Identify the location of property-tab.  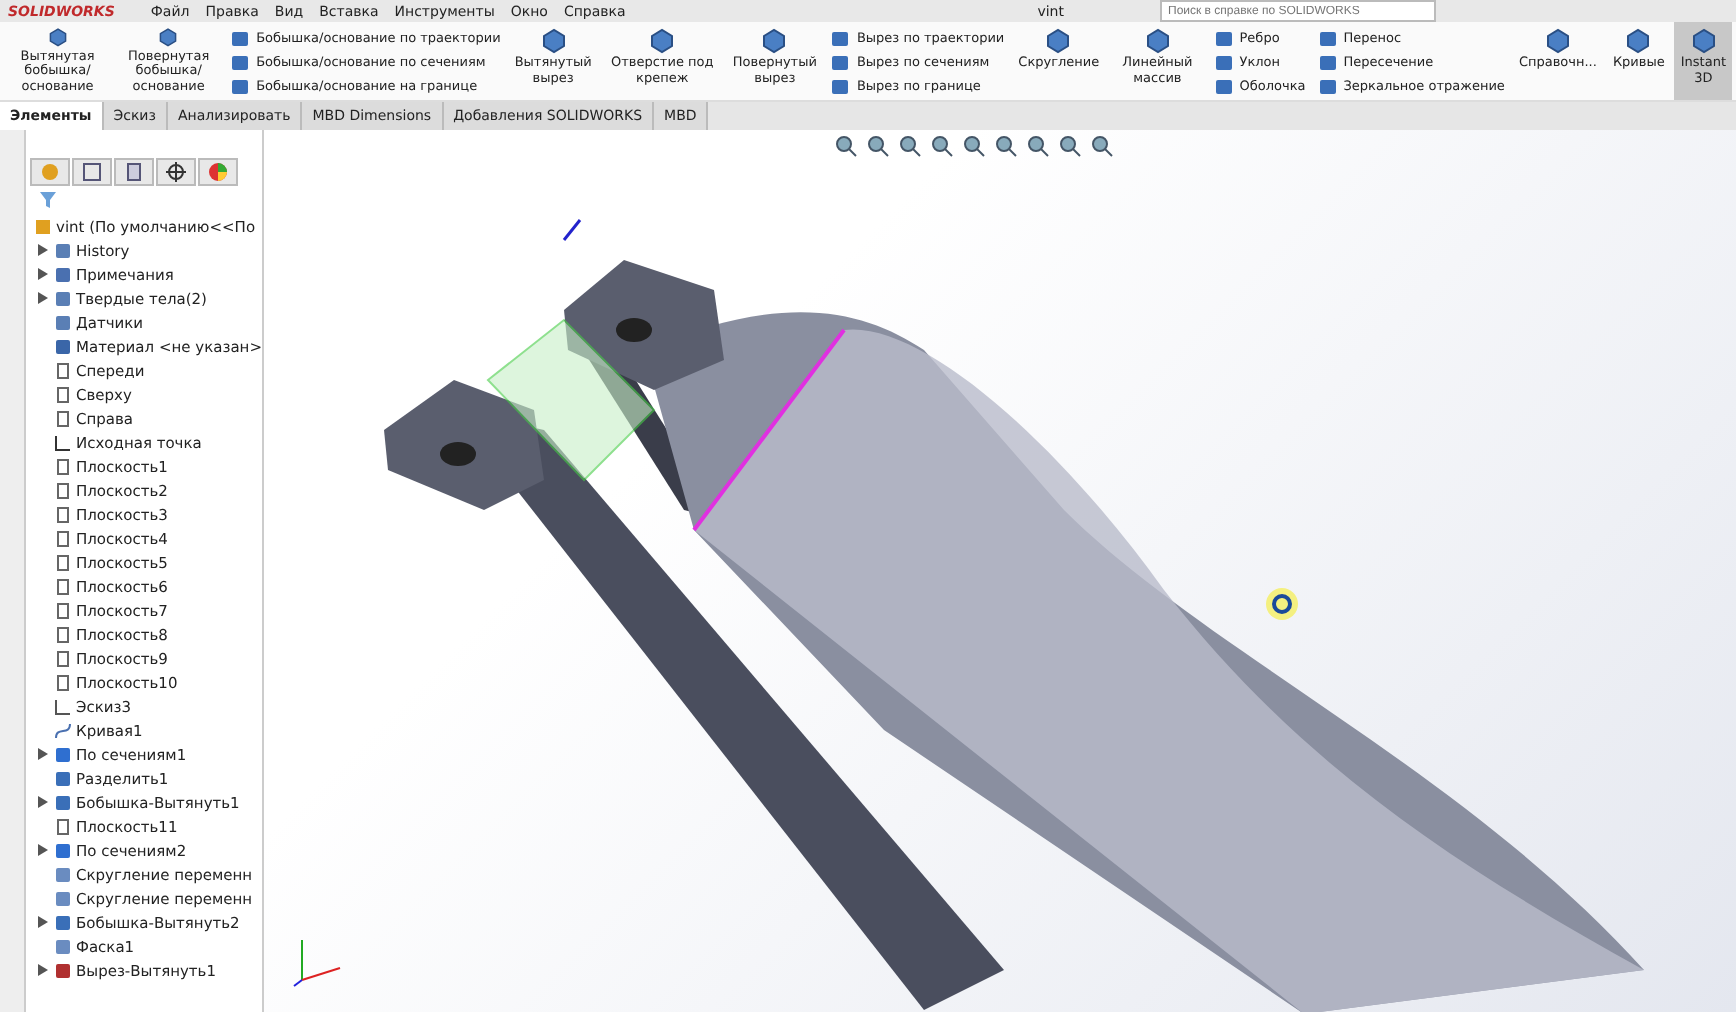
(92, 172).